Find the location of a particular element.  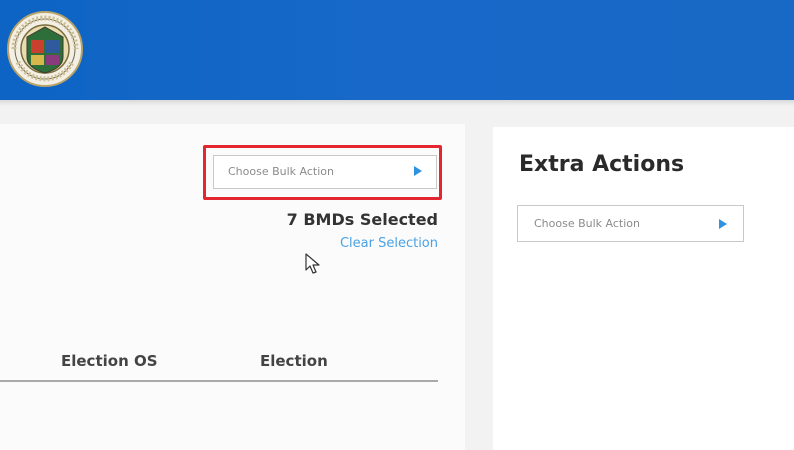

clear-selection-link: Clear Selection is located at coordinates (344, 243).